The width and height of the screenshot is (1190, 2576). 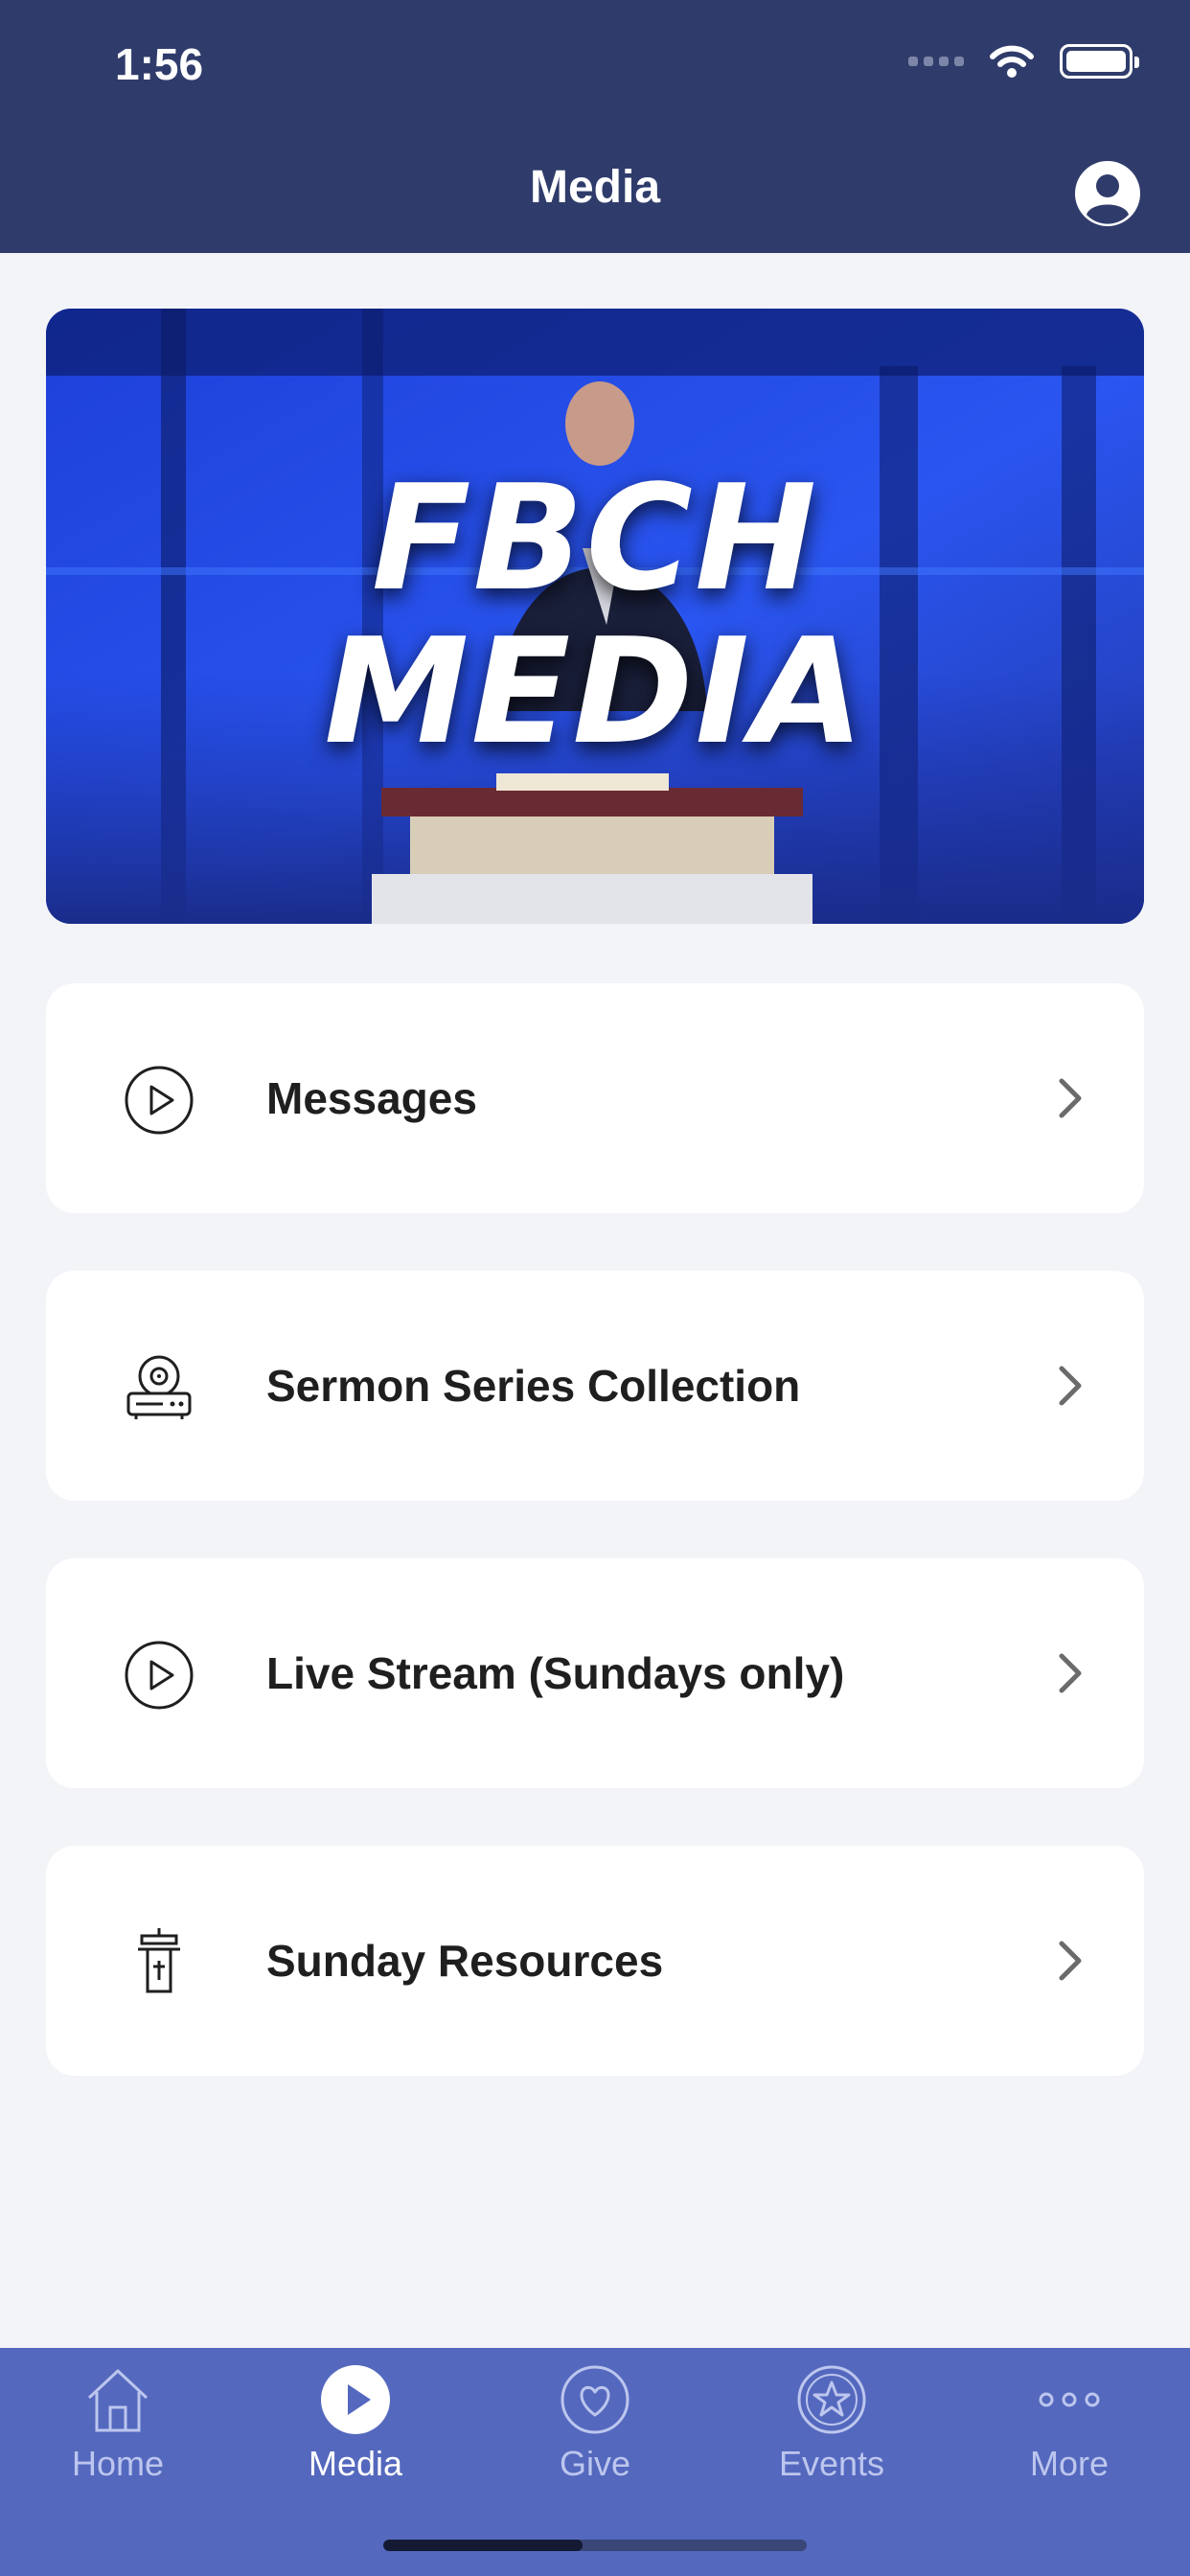 I want to click on menu-item-label: Live Stream (Sundays only), so click(x=556, y=1673).